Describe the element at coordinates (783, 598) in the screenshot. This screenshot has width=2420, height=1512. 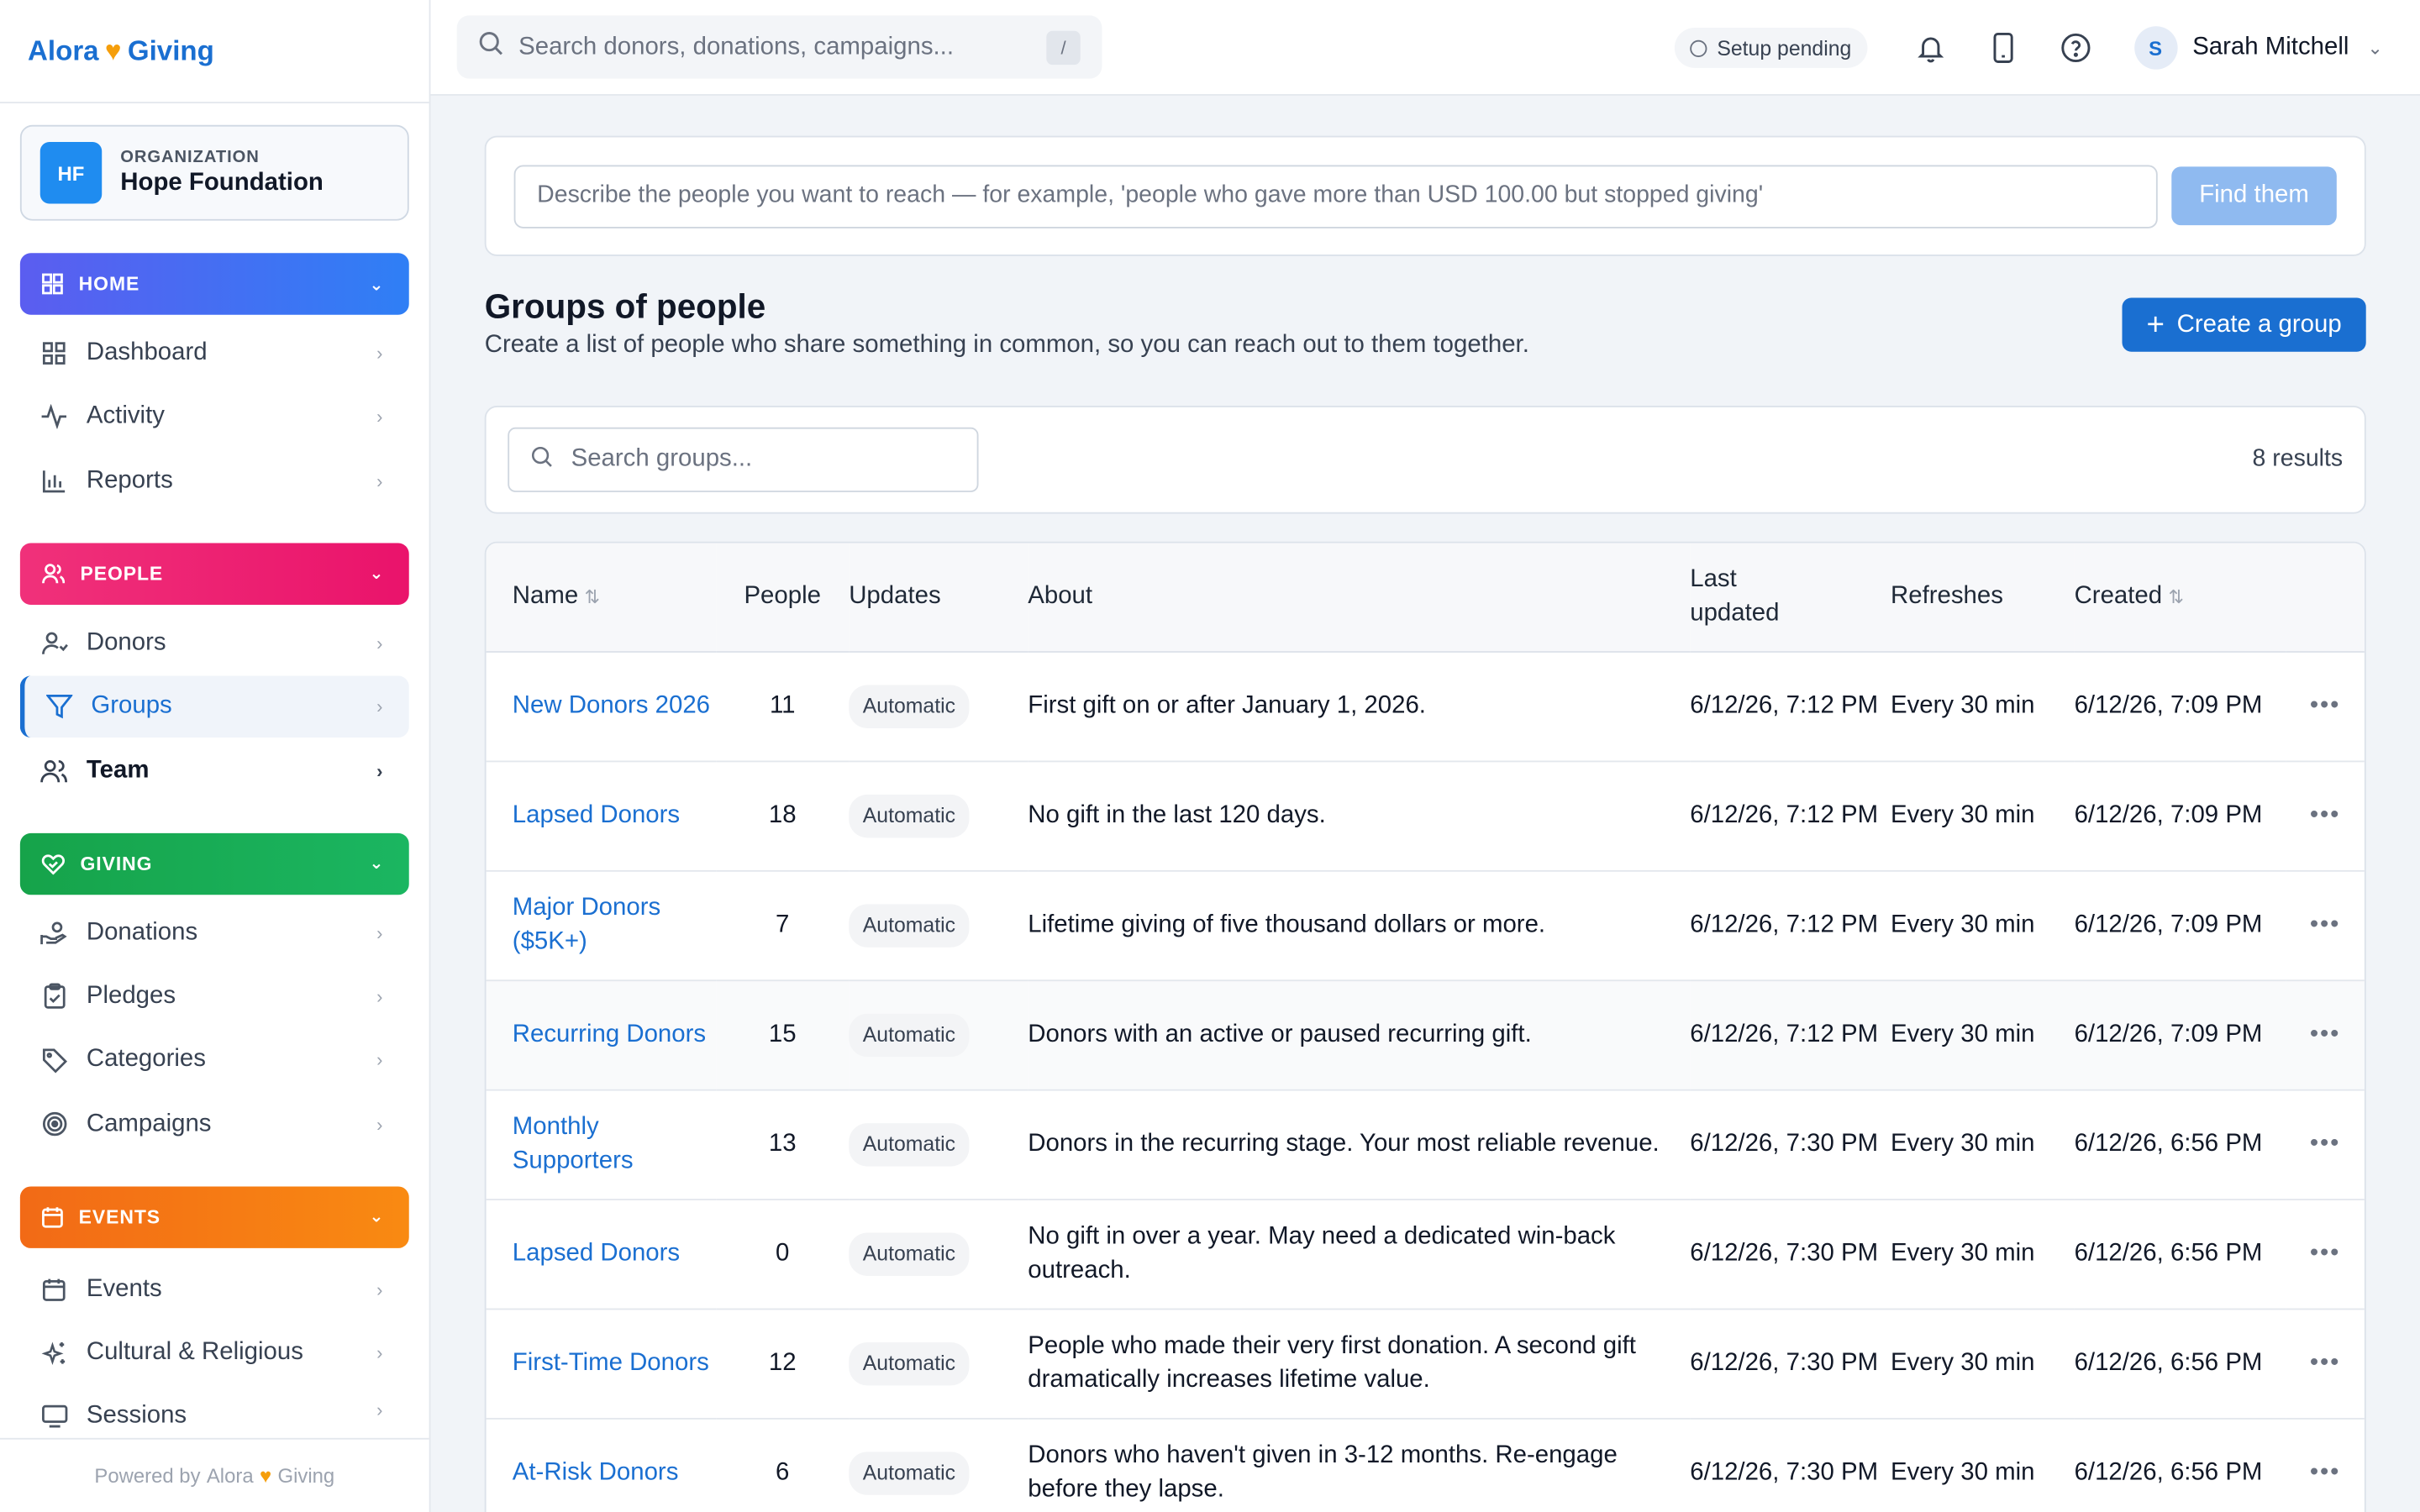
I see `column-header-people: People` at that location.